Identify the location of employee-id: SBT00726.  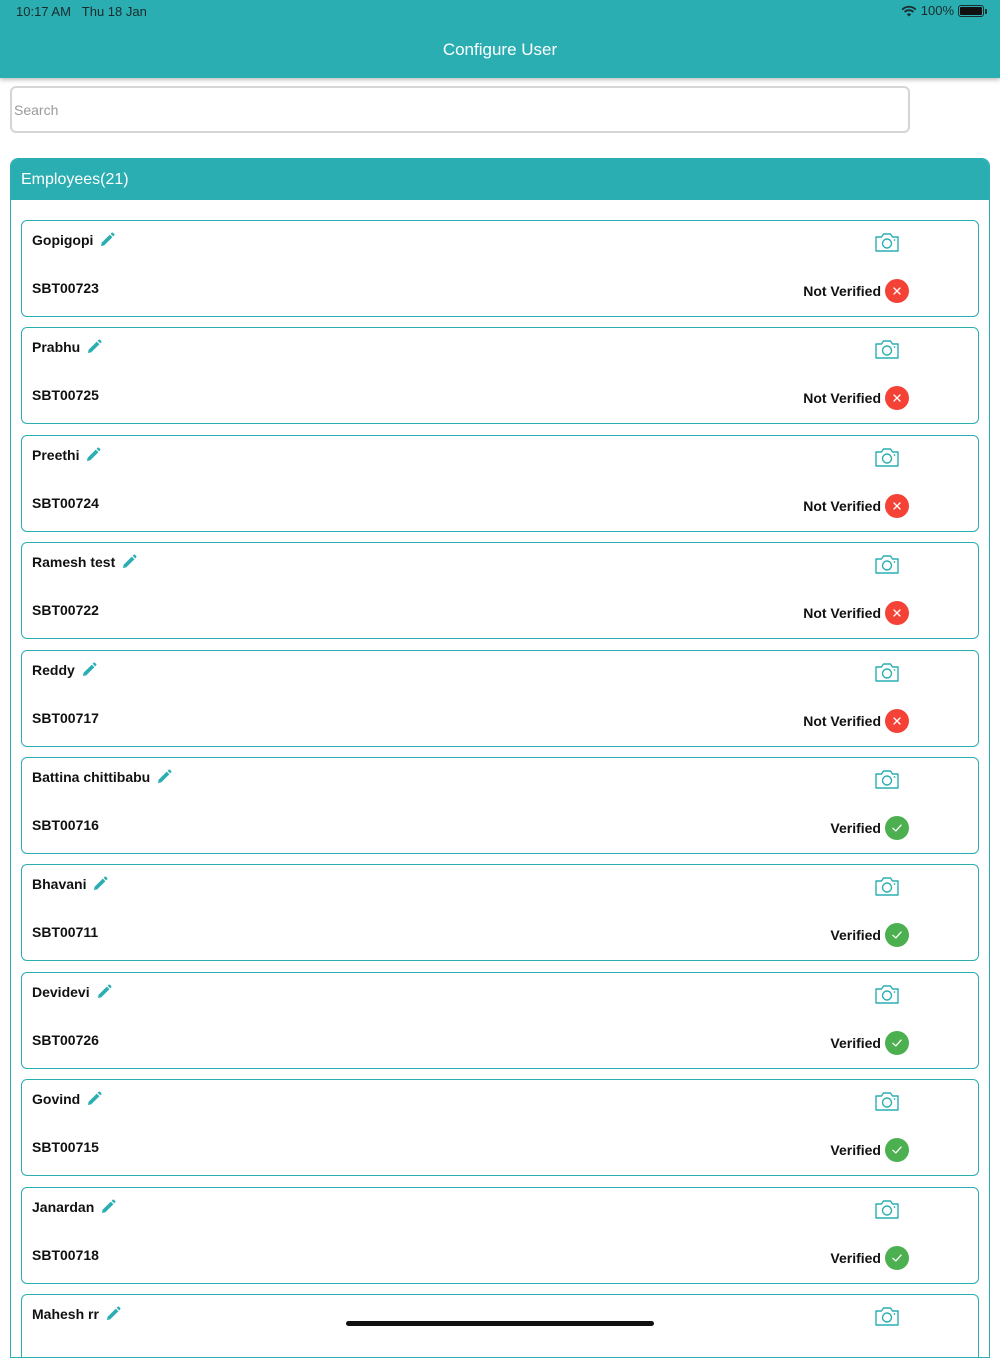
(65, 1039).